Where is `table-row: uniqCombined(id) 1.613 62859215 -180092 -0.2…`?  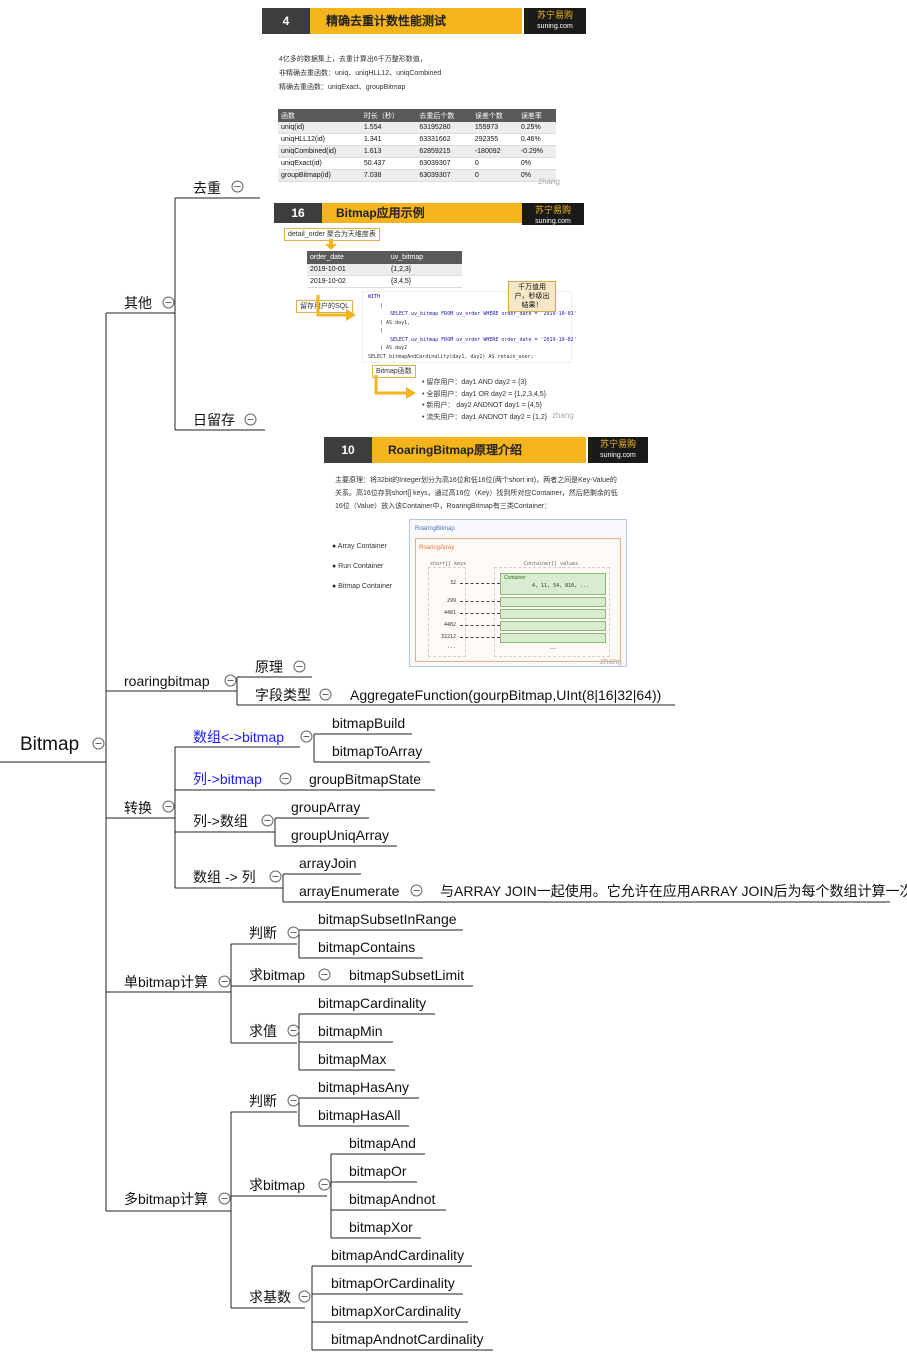 table-row: uniqCombined(id) 1.613 62859215 -180092 -0.2… is located at coordinates (417, 151).